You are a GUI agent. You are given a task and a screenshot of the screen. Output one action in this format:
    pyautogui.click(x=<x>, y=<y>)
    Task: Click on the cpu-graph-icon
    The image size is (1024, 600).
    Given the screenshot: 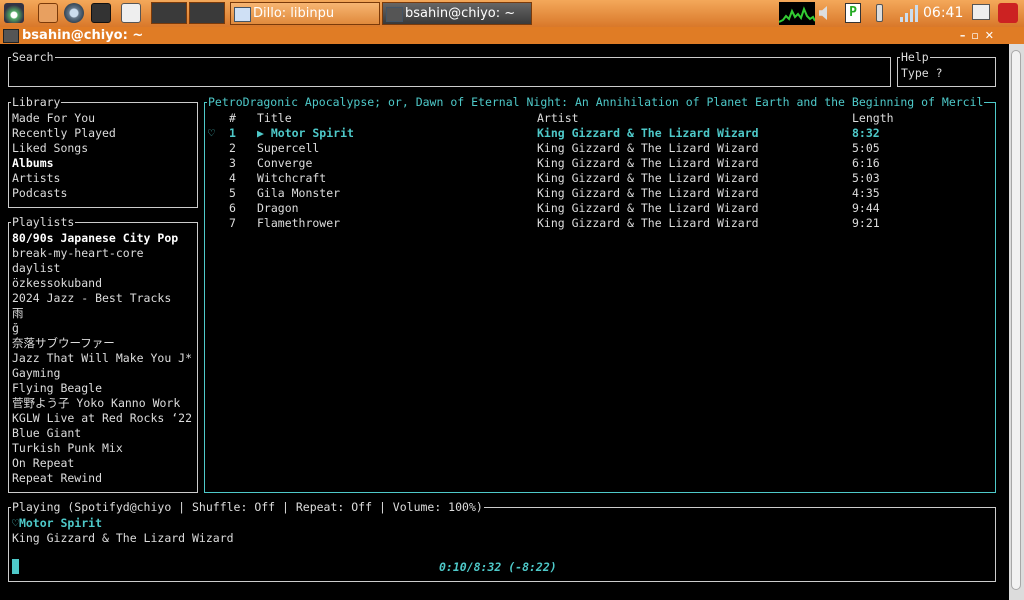 What is the action you would take?
    pyautogui.click(x=797, y=14)
    